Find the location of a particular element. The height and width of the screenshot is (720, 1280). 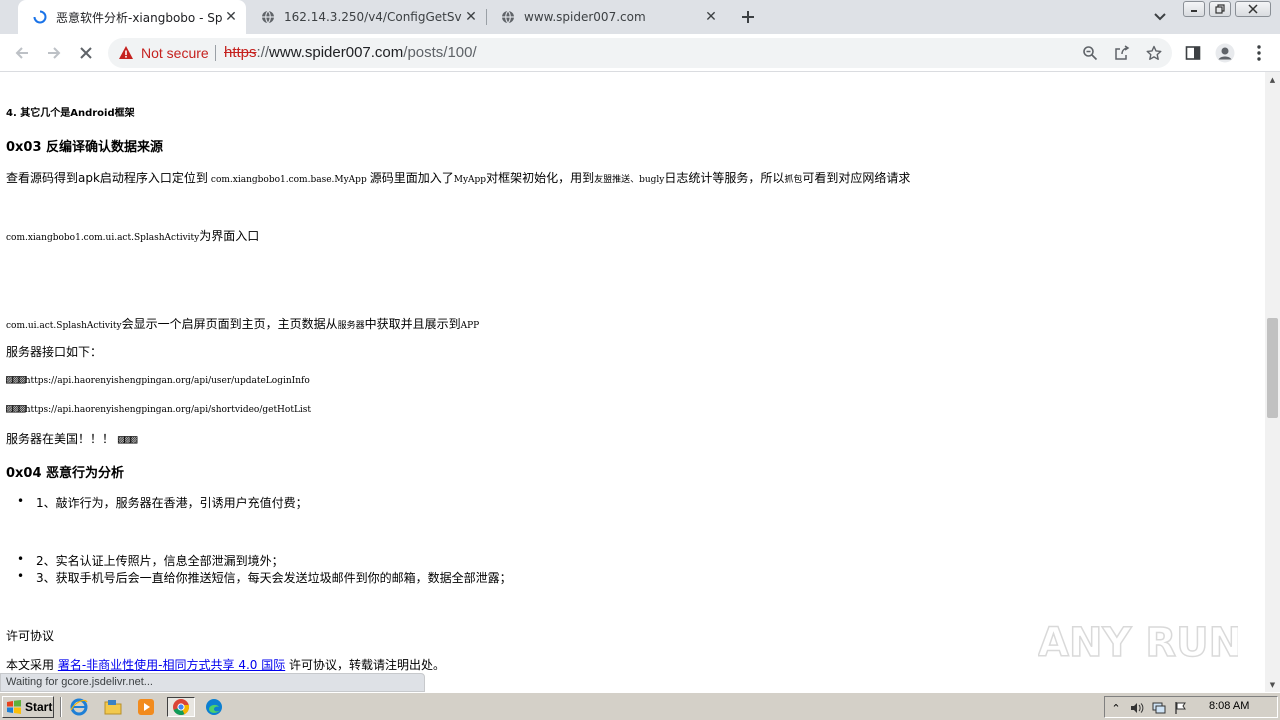

edge-quicklaunch is located at coordinates (214, 707).